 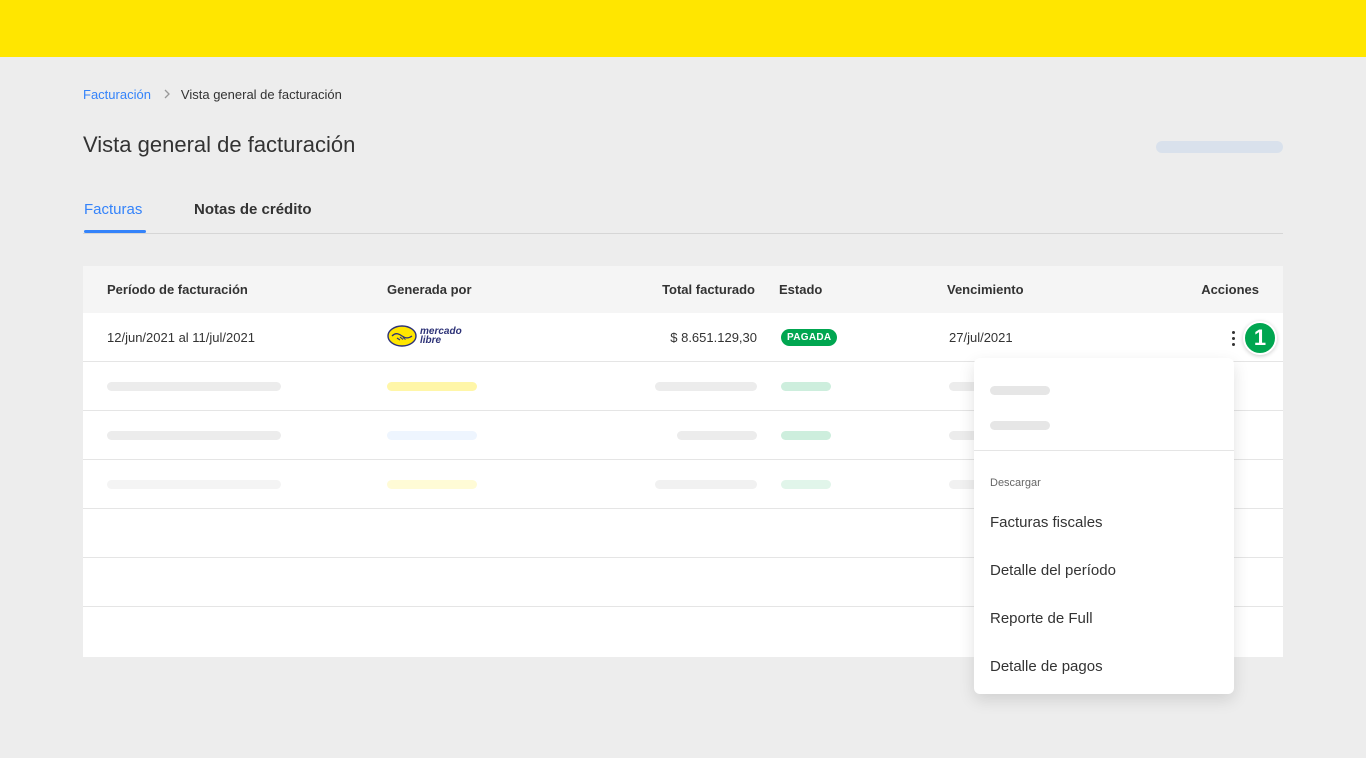 What do you see at coordinates (1015, 483) in the screenshot?
I see `menu-section-label: Descargar` at bounding box center [1015, 483].